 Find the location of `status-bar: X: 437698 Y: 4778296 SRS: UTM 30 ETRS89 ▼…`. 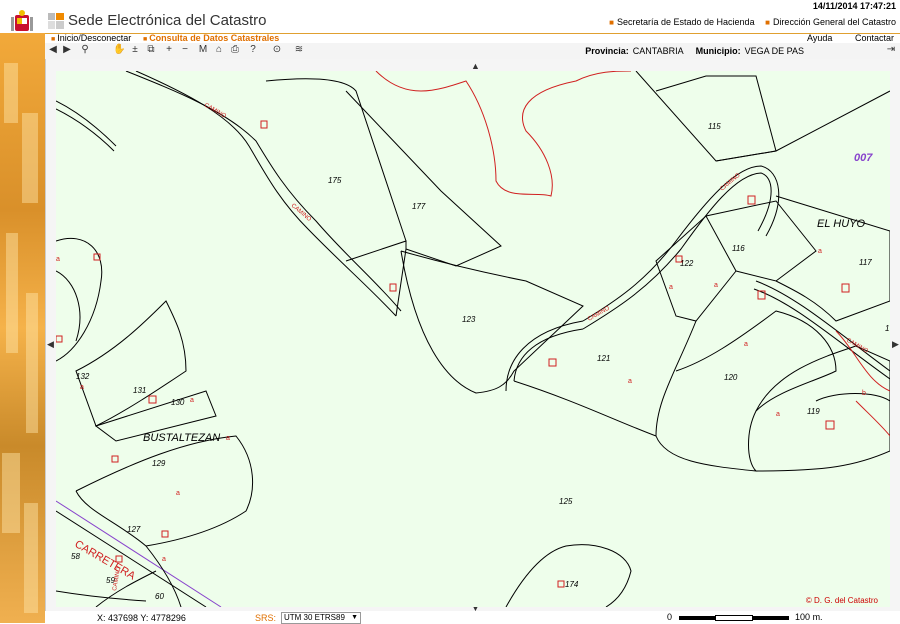

status-bar: X: 437698 Y: 4778296 SRS: UTM 30 ETRS89 ▼… is located at coordinates (472, 617).